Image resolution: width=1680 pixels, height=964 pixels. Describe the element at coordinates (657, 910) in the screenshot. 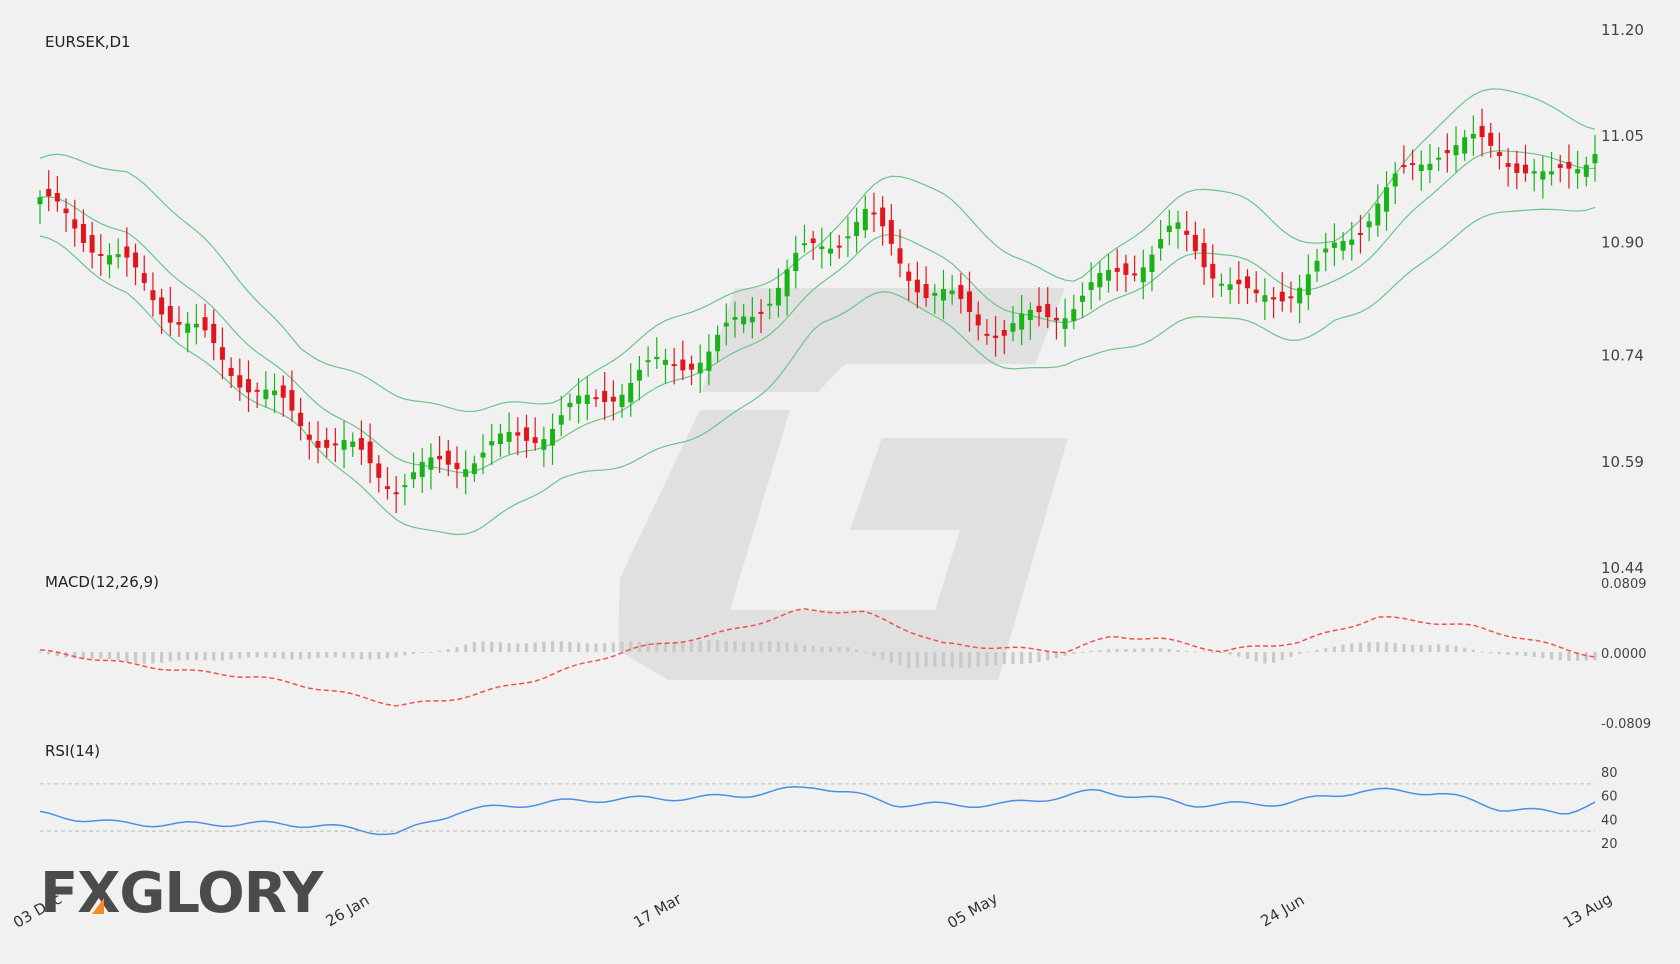

I see `date-tick-label: 17 Mar` at that location.